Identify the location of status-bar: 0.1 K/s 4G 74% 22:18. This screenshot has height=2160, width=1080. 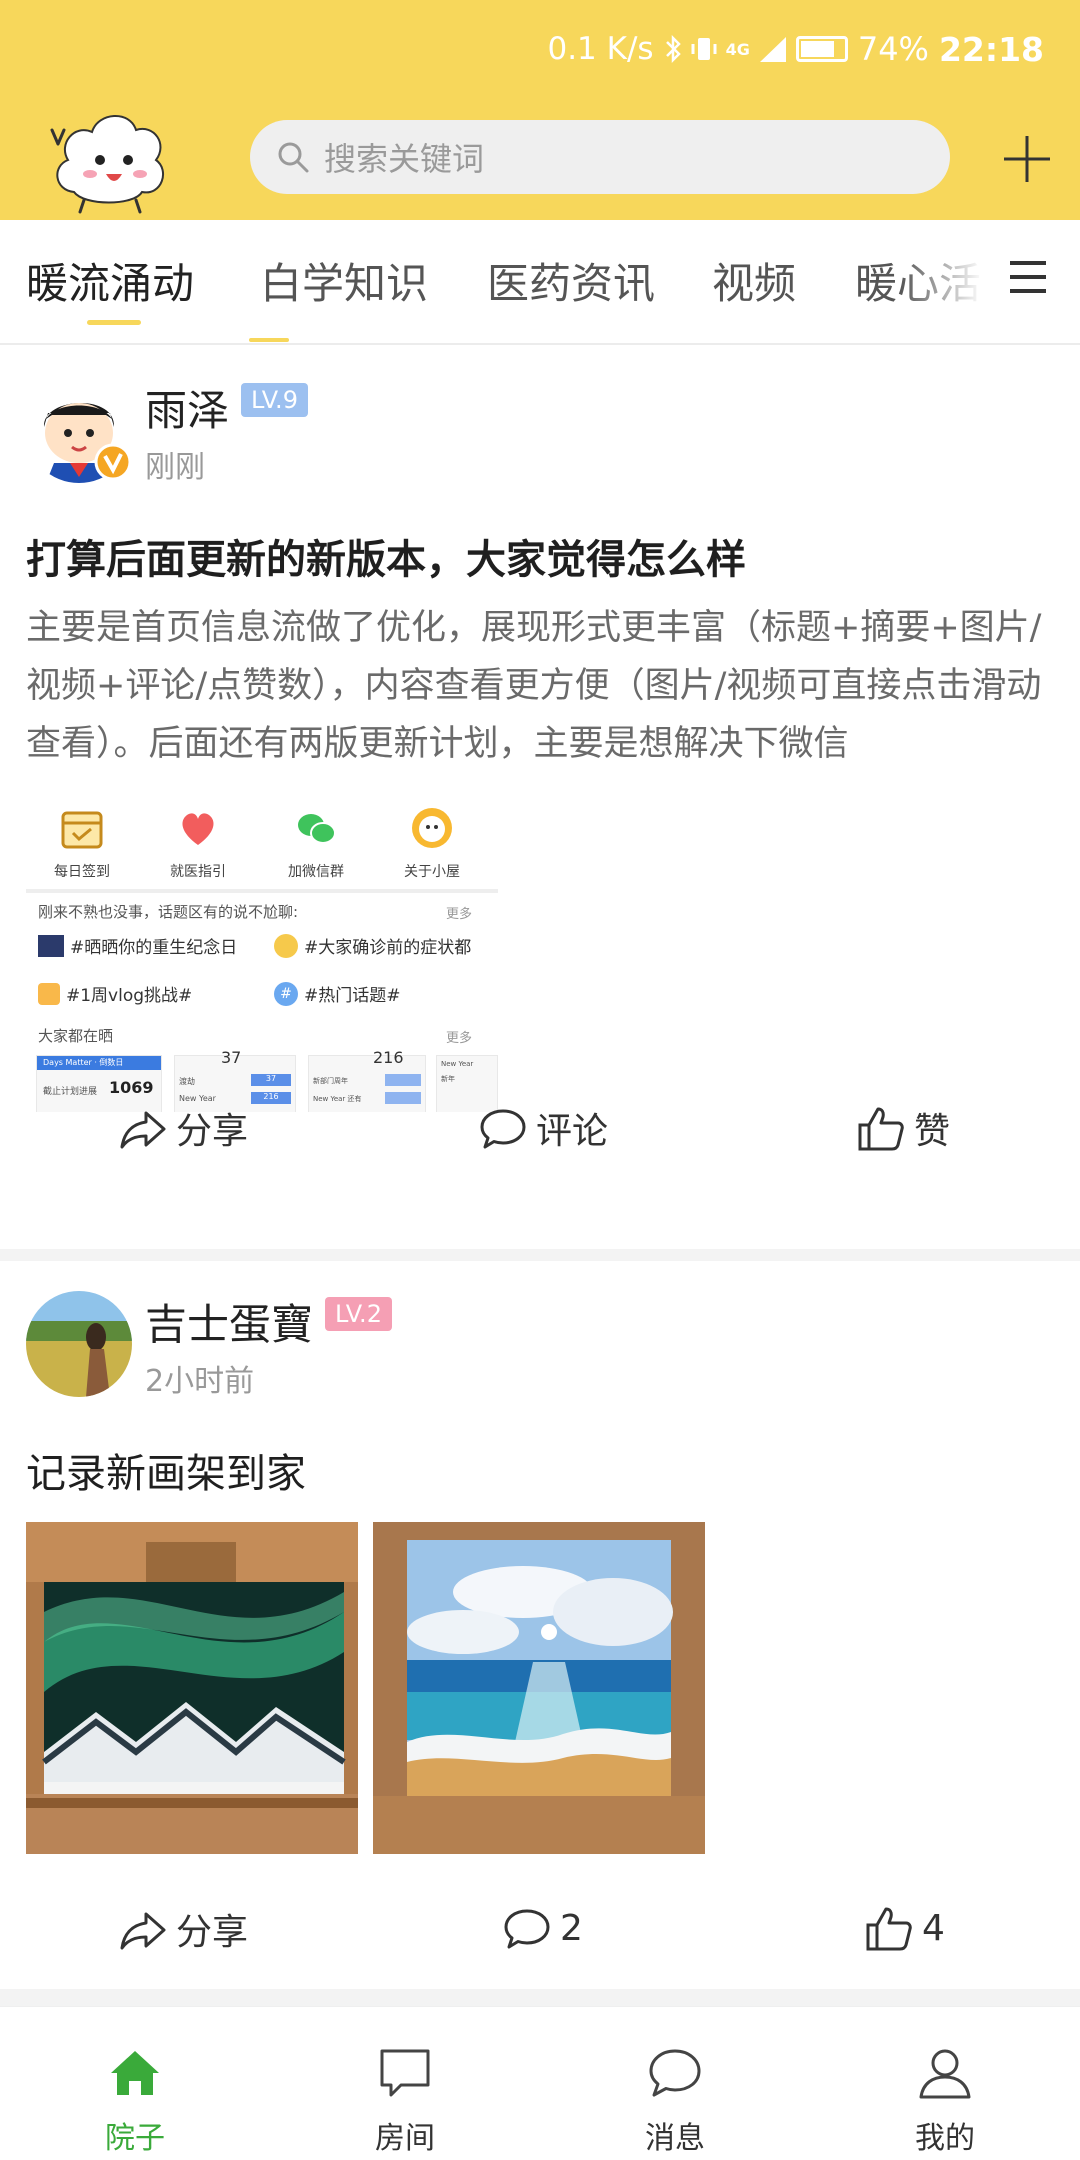
(795, 49).